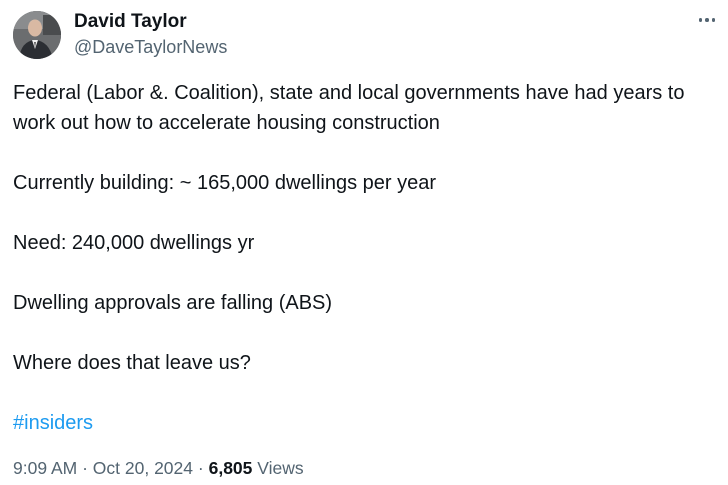  I want to click on tweet-paragraph: Where does that leave us?, so click(132, 363).